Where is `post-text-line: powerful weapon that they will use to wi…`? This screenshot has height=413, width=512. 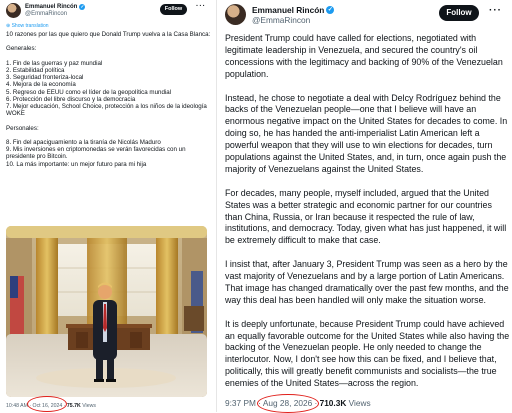
post-text-line: powerful weapon that they will use to wi… is located at coordinates (359, 145).